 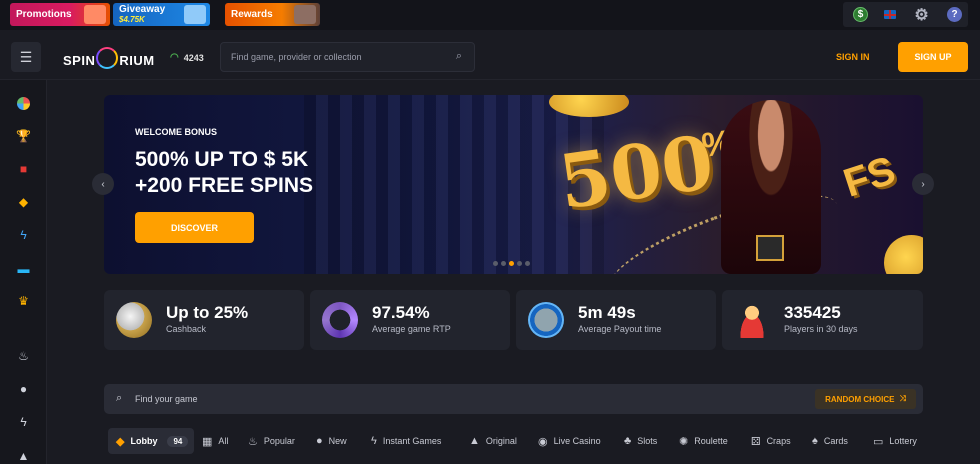 What do you see at coordinates (933, 57) in the screenshot?
I see `sign-up-button: SIGN UP` at bounding box center [933, 57].